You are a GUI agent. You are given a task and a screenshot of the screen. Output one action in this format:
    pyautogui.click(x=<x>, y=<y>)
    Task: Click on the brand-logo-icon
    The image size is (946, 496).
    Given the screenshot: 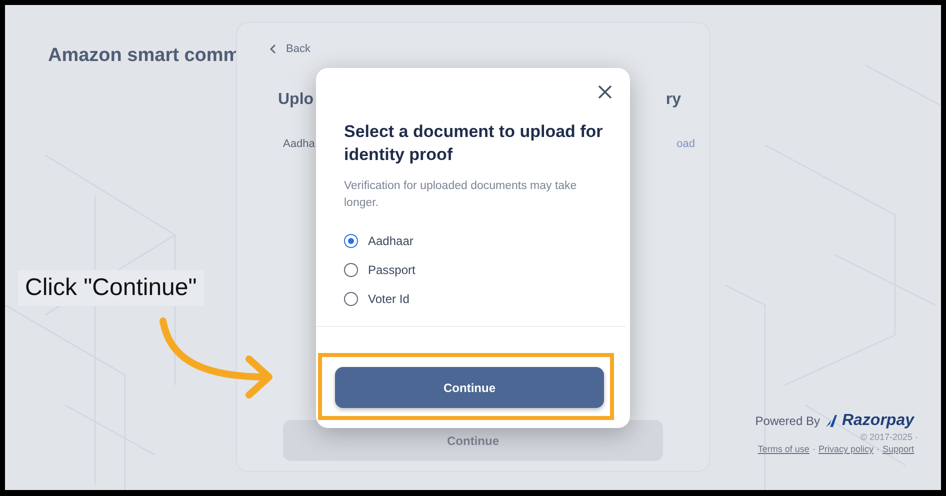 What is the action you would take?
    pyautogui.click(x=831, y=421)
    